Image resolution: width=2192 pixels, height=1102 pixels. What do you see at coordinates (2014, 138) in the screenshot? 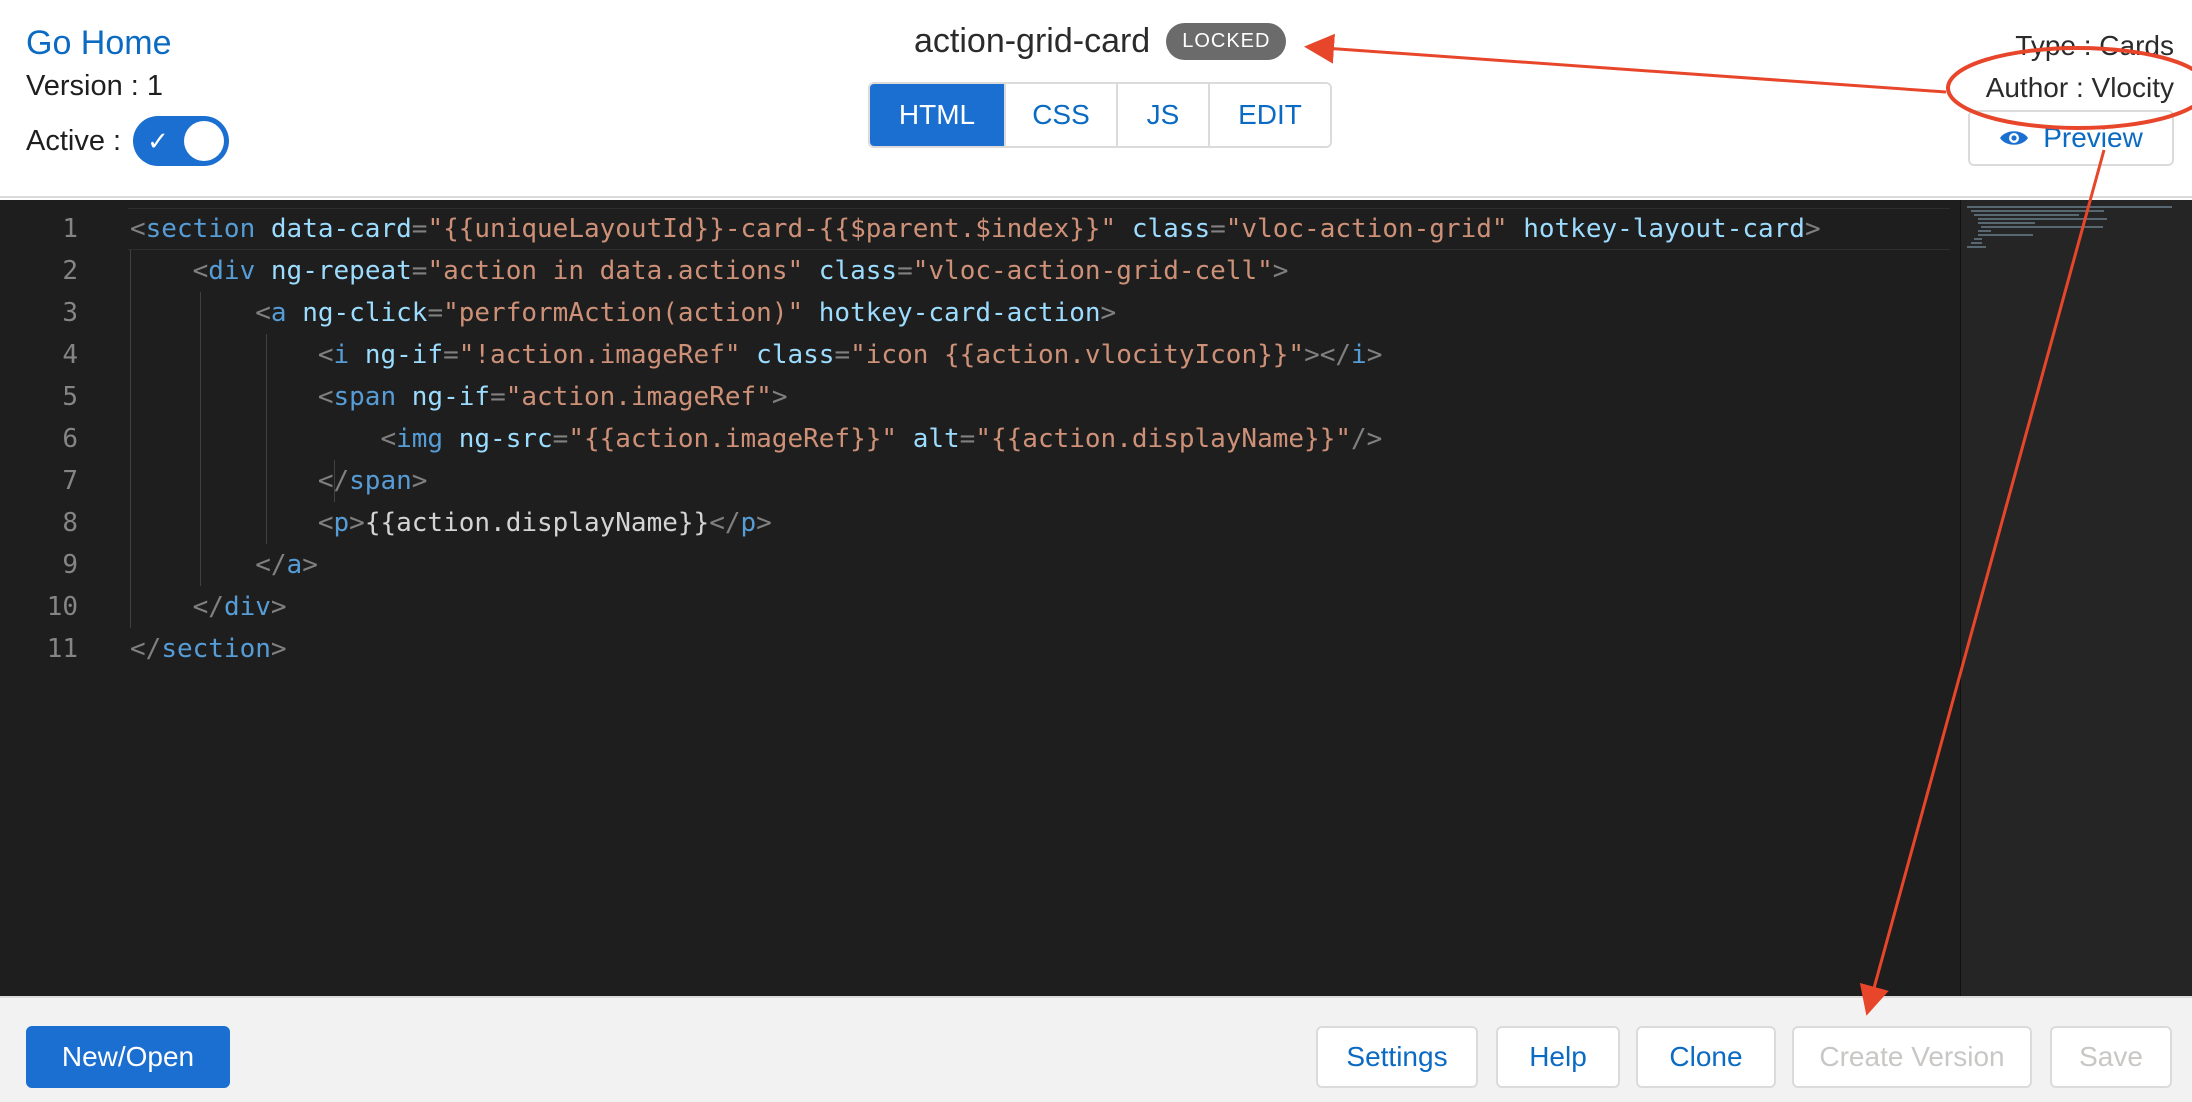
I see `eye-icon` at bounding box center [2014, 138].